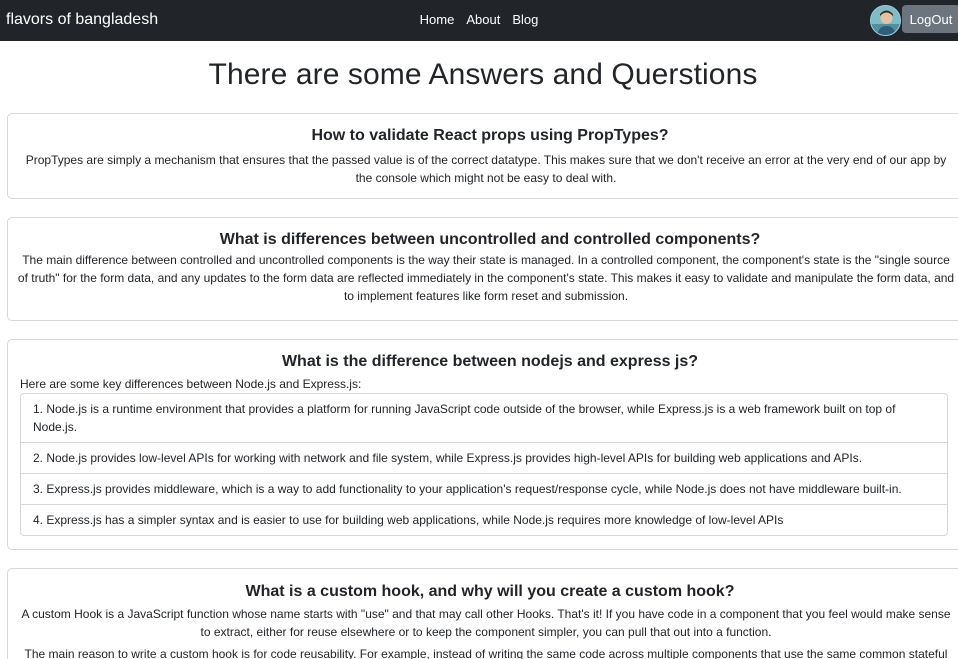 The width and height of the screenshot is (958, 659). What do you see at coordinates (525, 19) in the screenshot?
I see `nav-link-blog: Blog` at bounding box center [525, 19].